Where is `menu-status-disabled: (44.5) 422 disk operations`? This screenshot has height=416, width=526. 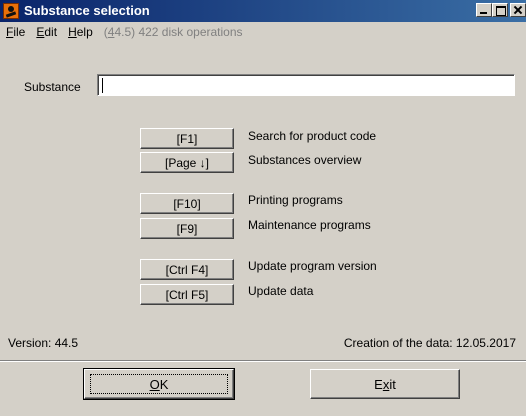 menu-status-disabled: (44.5) 422 disk operations is located at coordinates (173, 31).